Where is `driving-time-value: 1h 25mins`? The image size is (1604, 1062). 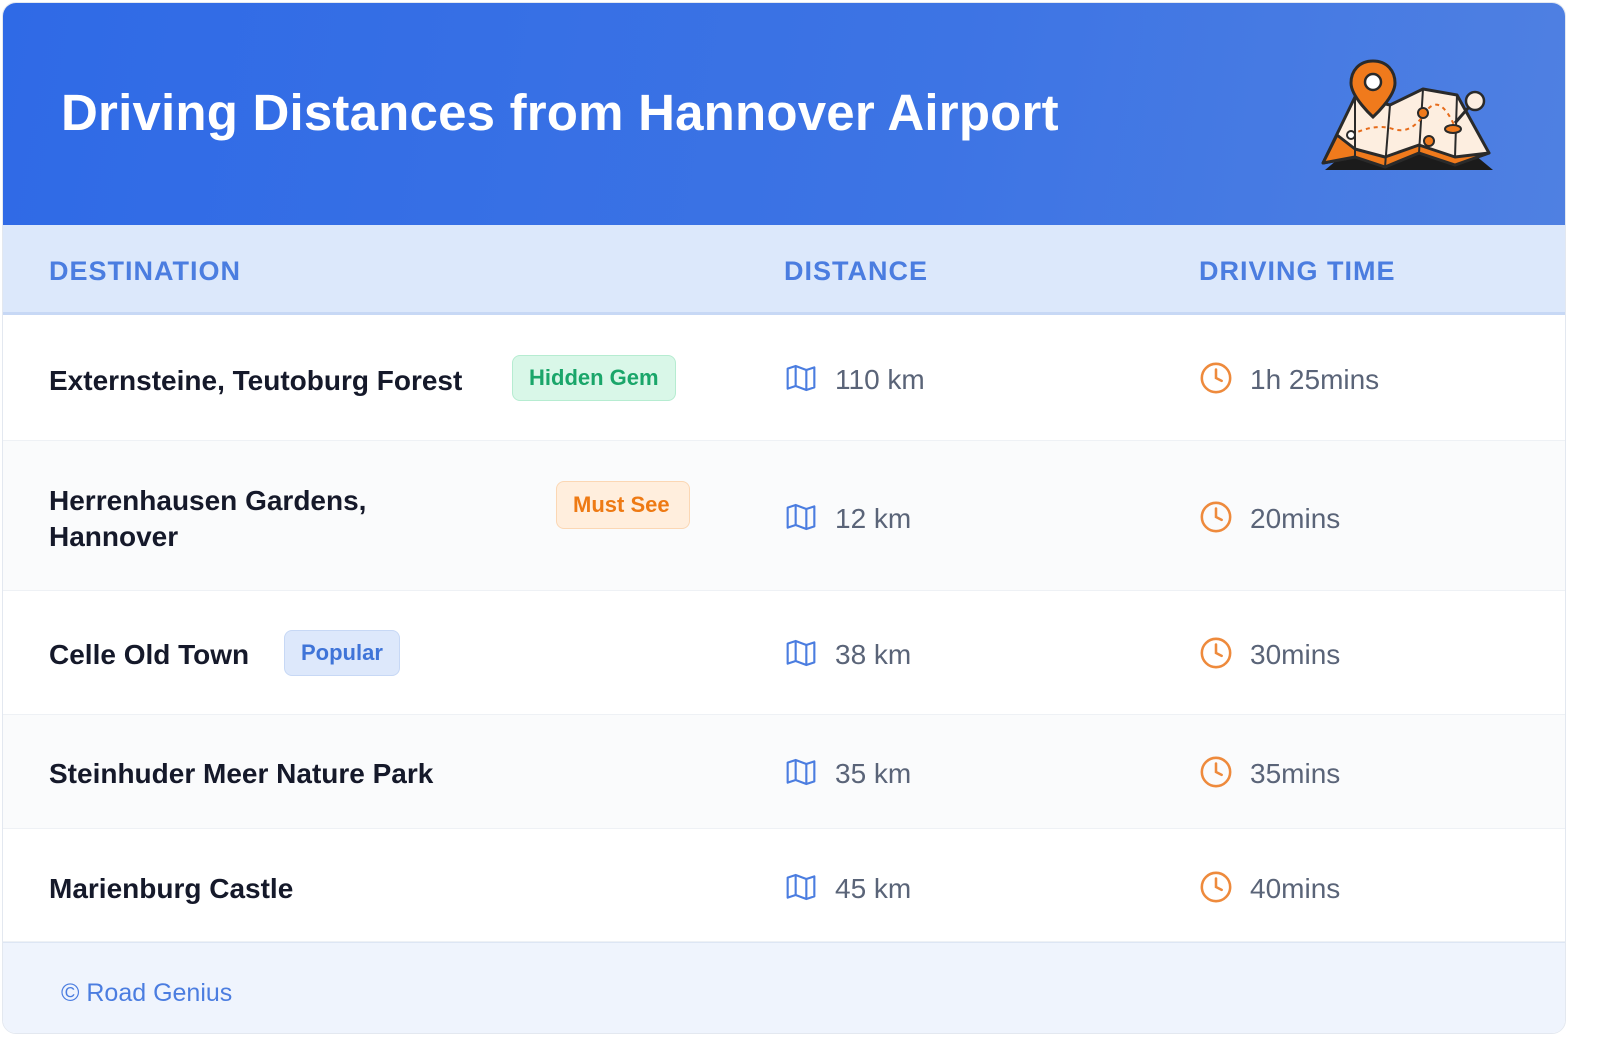
driving-time-value: 1h 25mins is located at coordinates (1315, 379).